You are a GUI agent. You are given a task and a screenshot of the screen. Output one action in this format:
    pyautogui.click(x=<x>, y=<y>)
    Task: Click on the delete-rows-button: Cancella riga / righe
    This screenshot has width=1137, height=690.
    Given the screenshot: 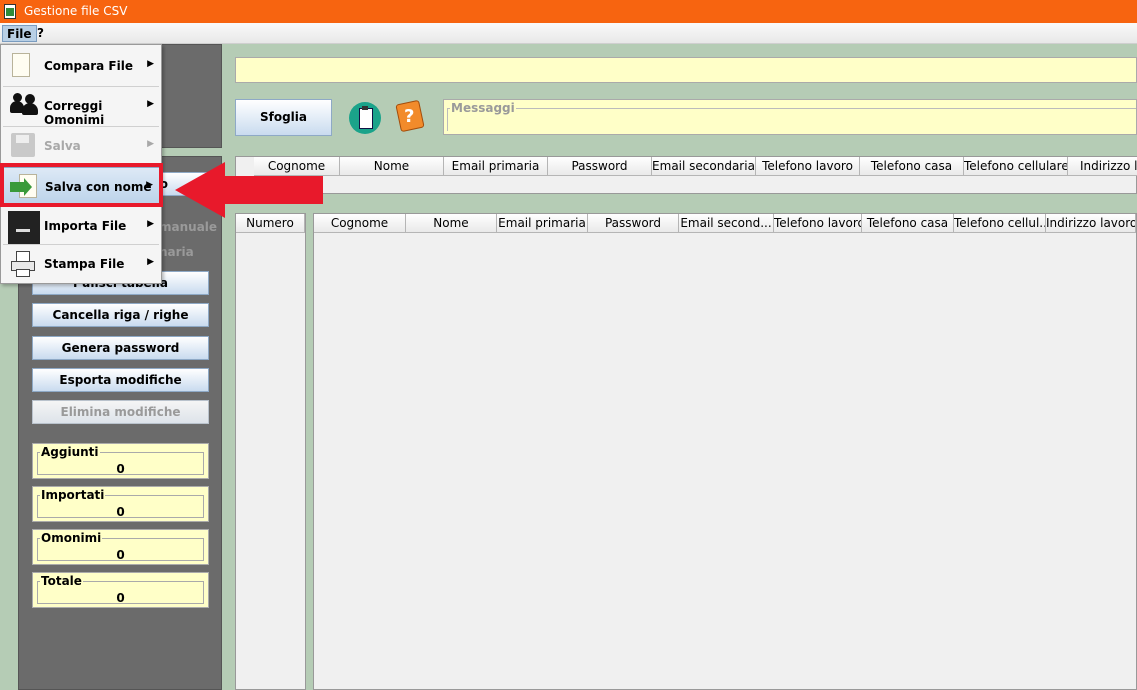 What is the action you would take?
    pyautogui.click(x=120, y=315)
    